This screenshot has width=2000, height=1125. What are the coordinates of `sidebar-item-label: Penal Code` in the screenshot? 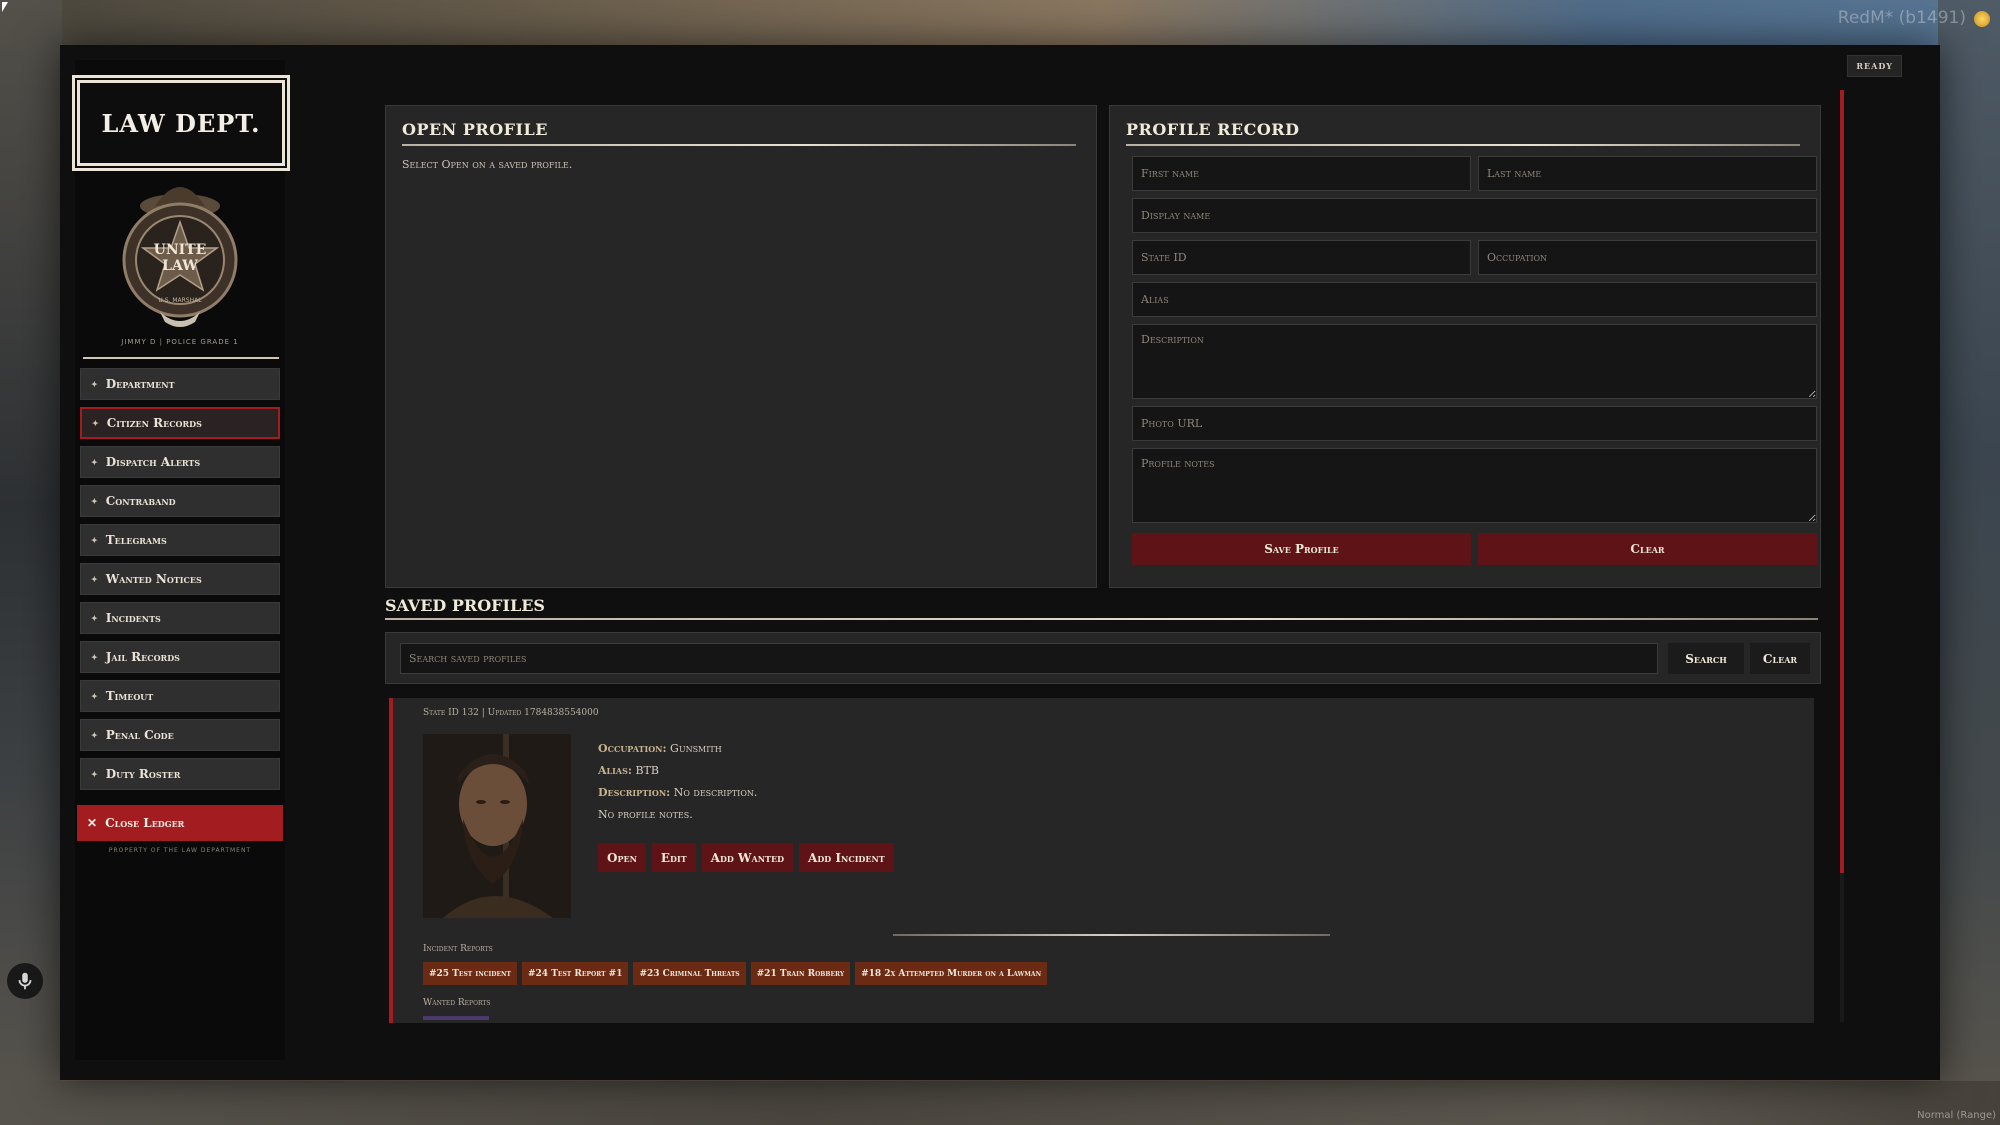 It's located at (139, 735).